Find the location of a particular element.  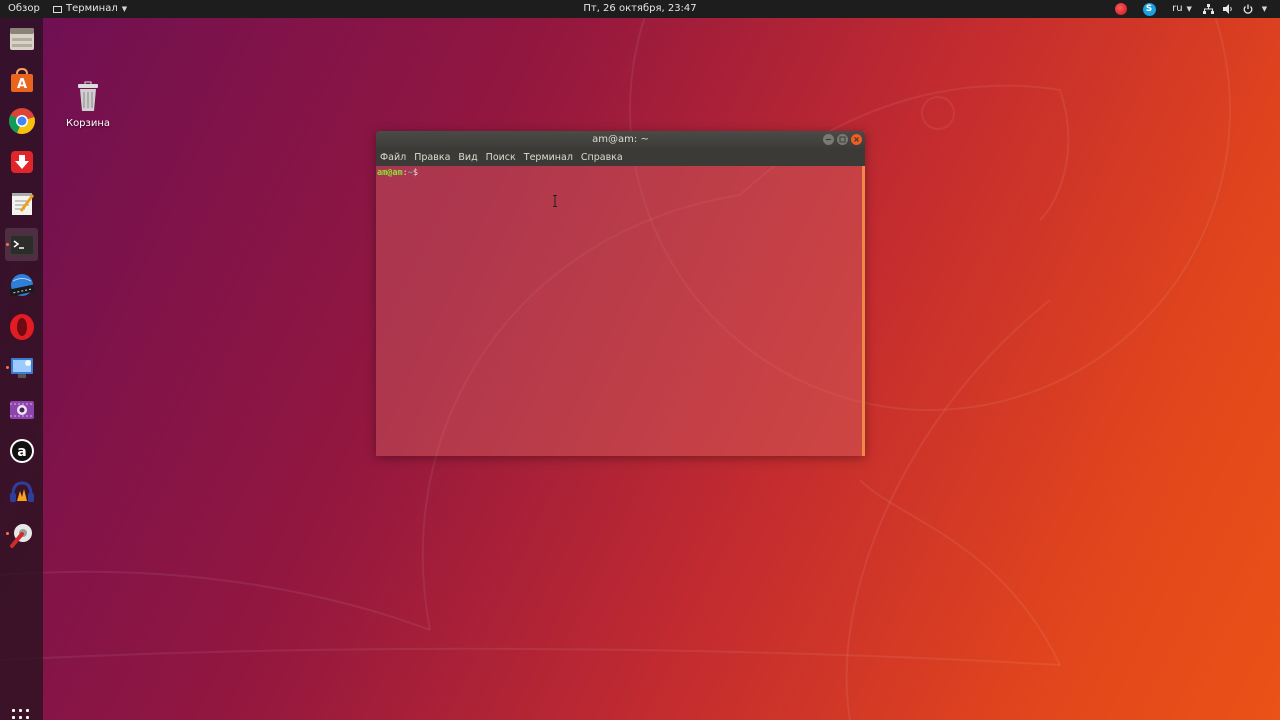

keyboard-layout-button: ru ▼ is located at coordinates (1182, 9).